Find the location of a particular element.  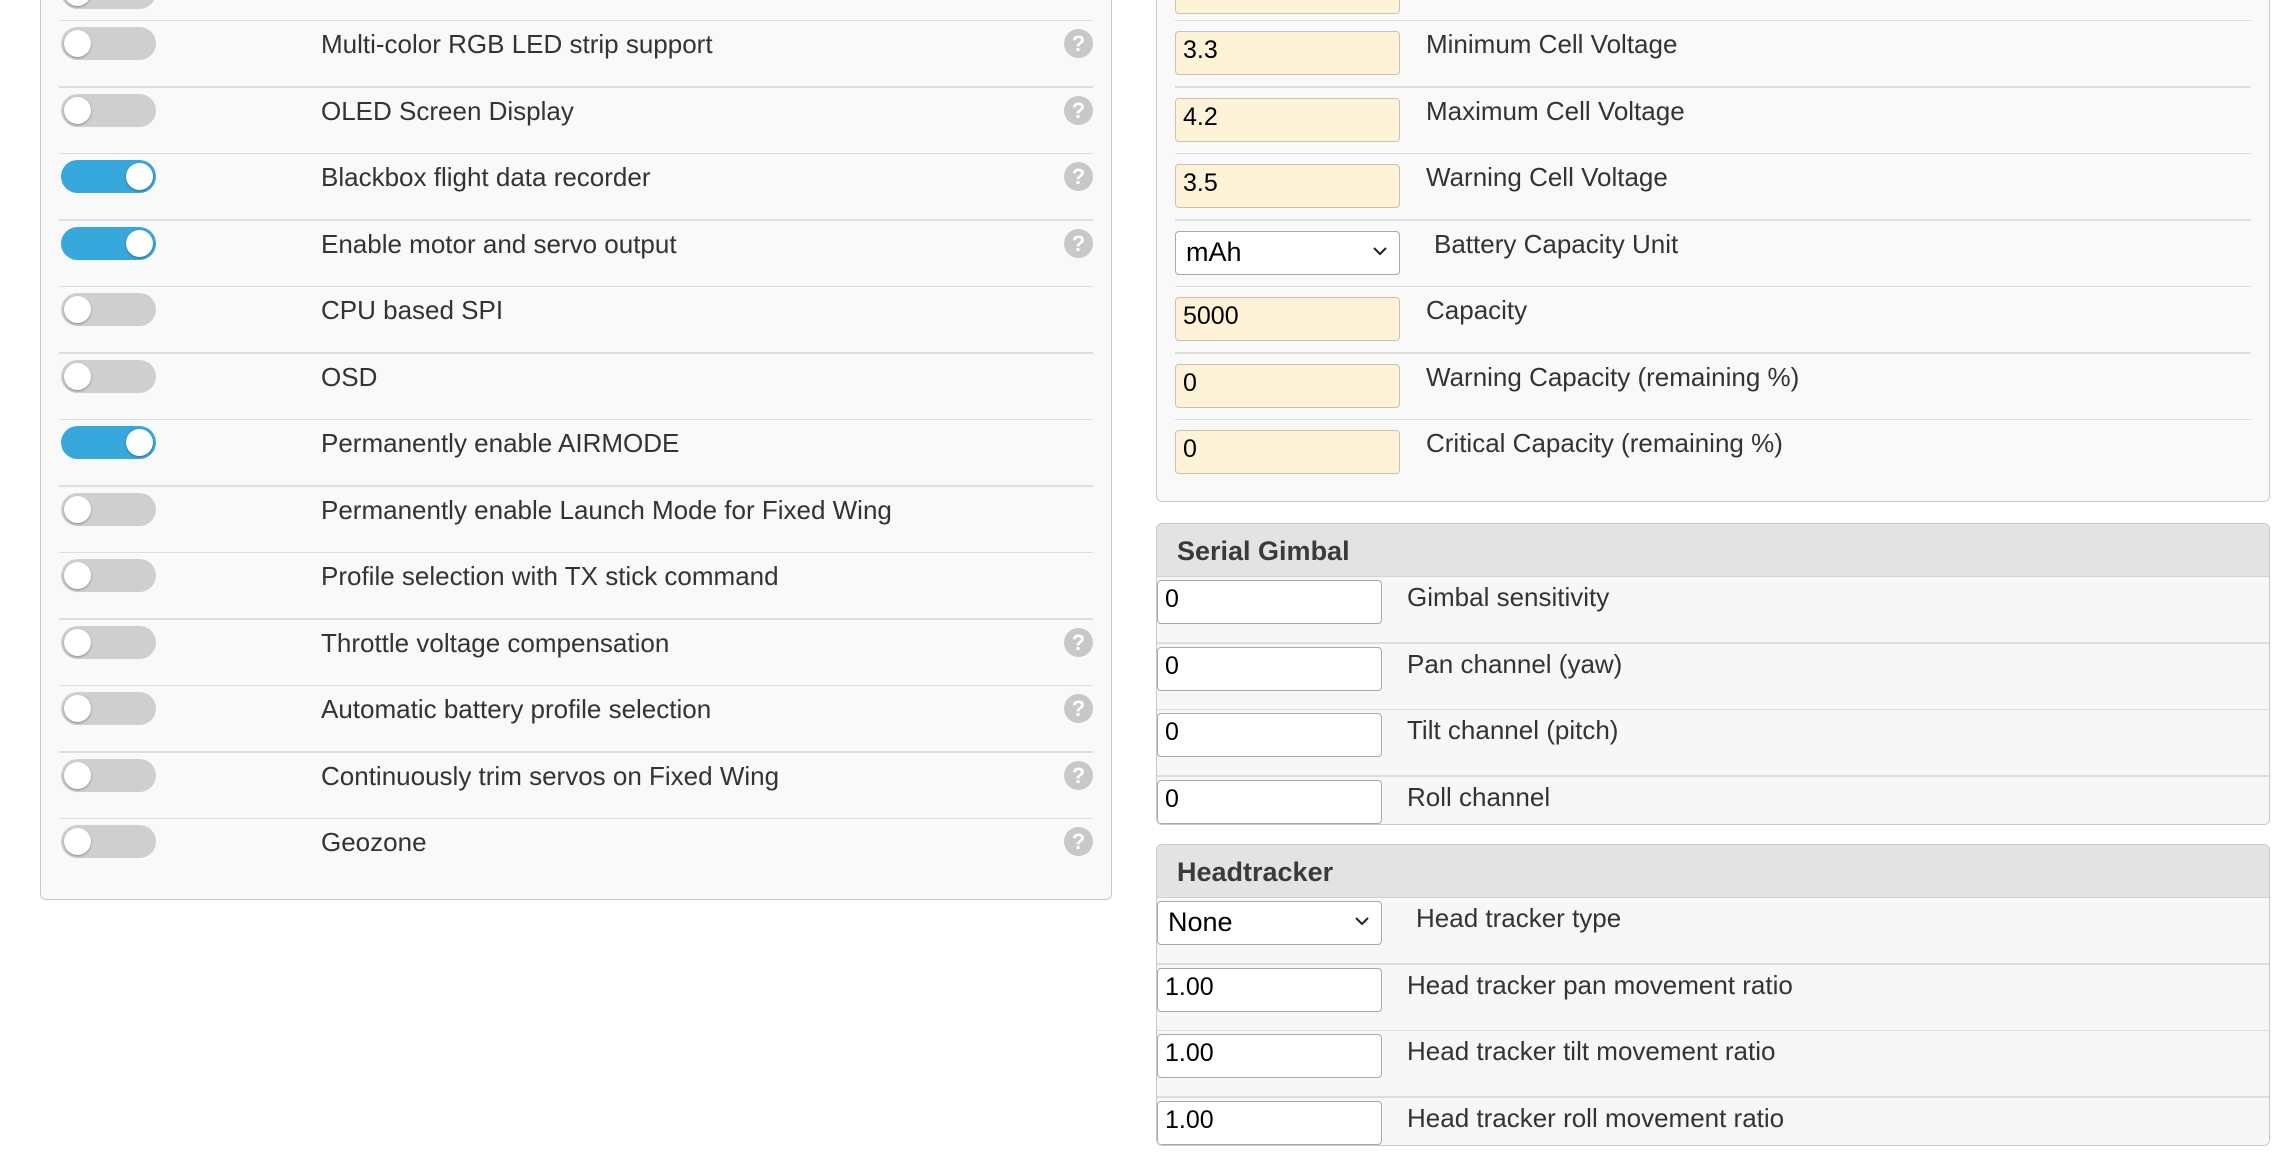

headtracker-row: None Head tracker type is located at coordinates (1713, 931).